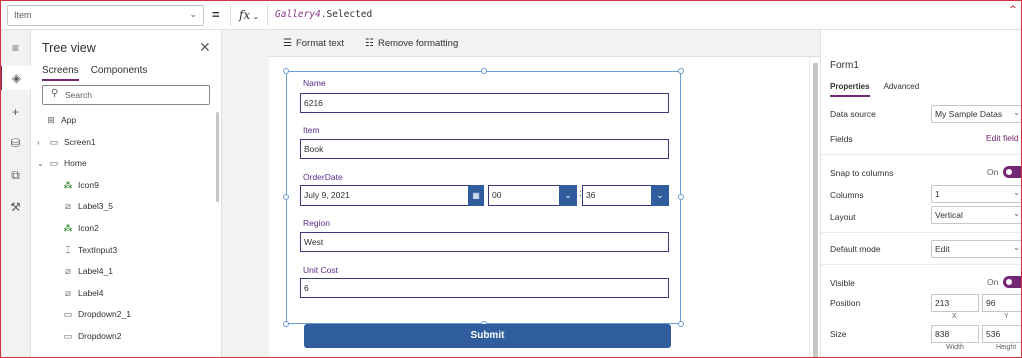  Describe the element at coordinates (411, 43) in the screenshot. I see `remove-formatting-button: ☷ Remove formatting` at that location.